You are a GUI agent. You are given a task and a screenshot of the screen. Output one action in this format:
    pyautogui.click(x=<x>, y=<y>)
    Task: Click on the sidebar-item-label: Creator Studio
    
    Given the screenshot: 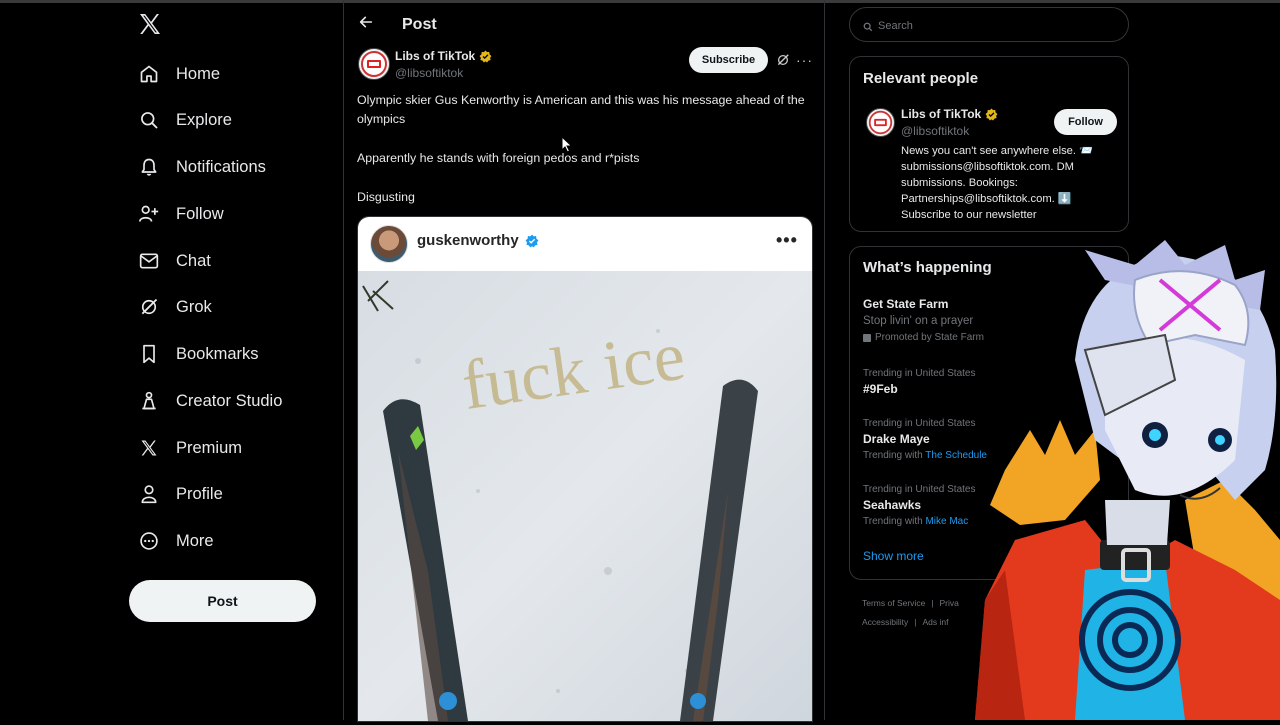 What is the action you would take?
    pyautogui.click(x=229, y=400)
    